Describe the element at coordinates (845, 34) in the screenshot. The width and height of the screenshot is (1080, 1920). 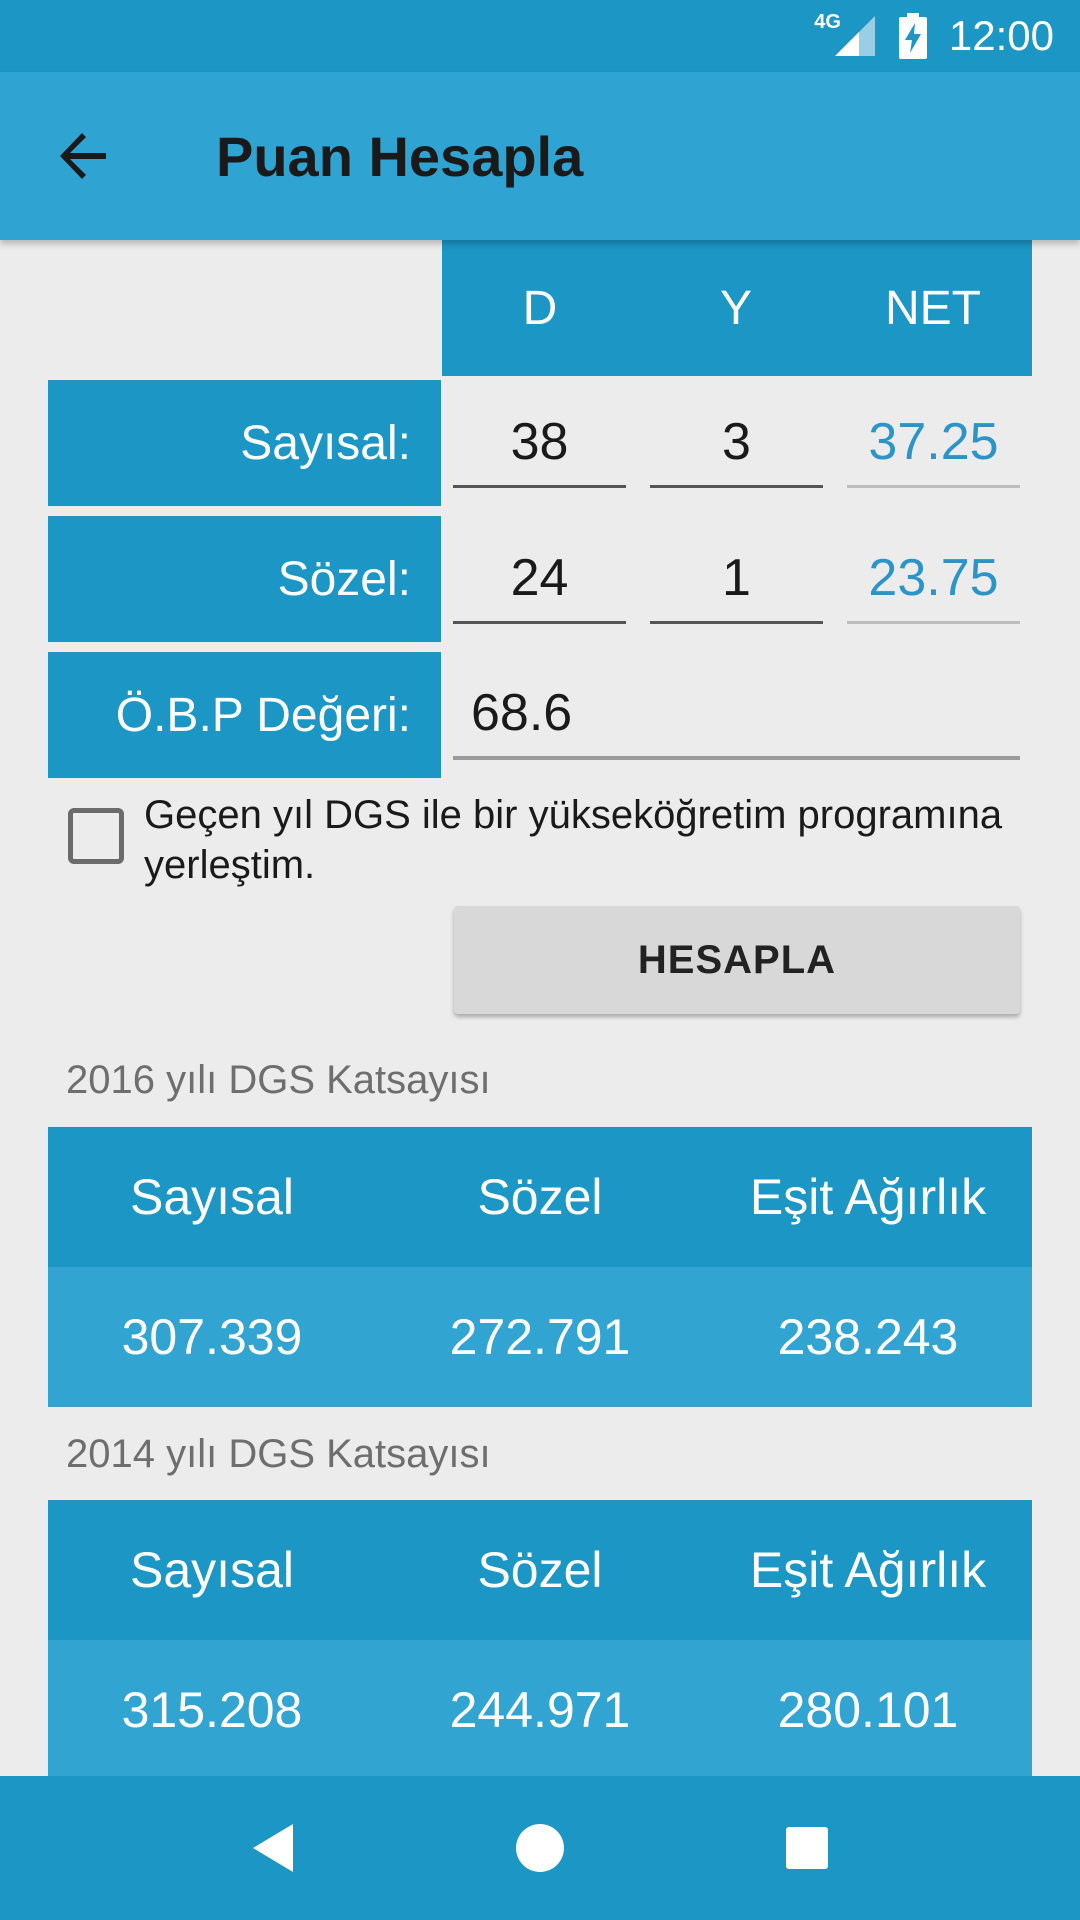
I see `signal-indicator: 4G` at that location.